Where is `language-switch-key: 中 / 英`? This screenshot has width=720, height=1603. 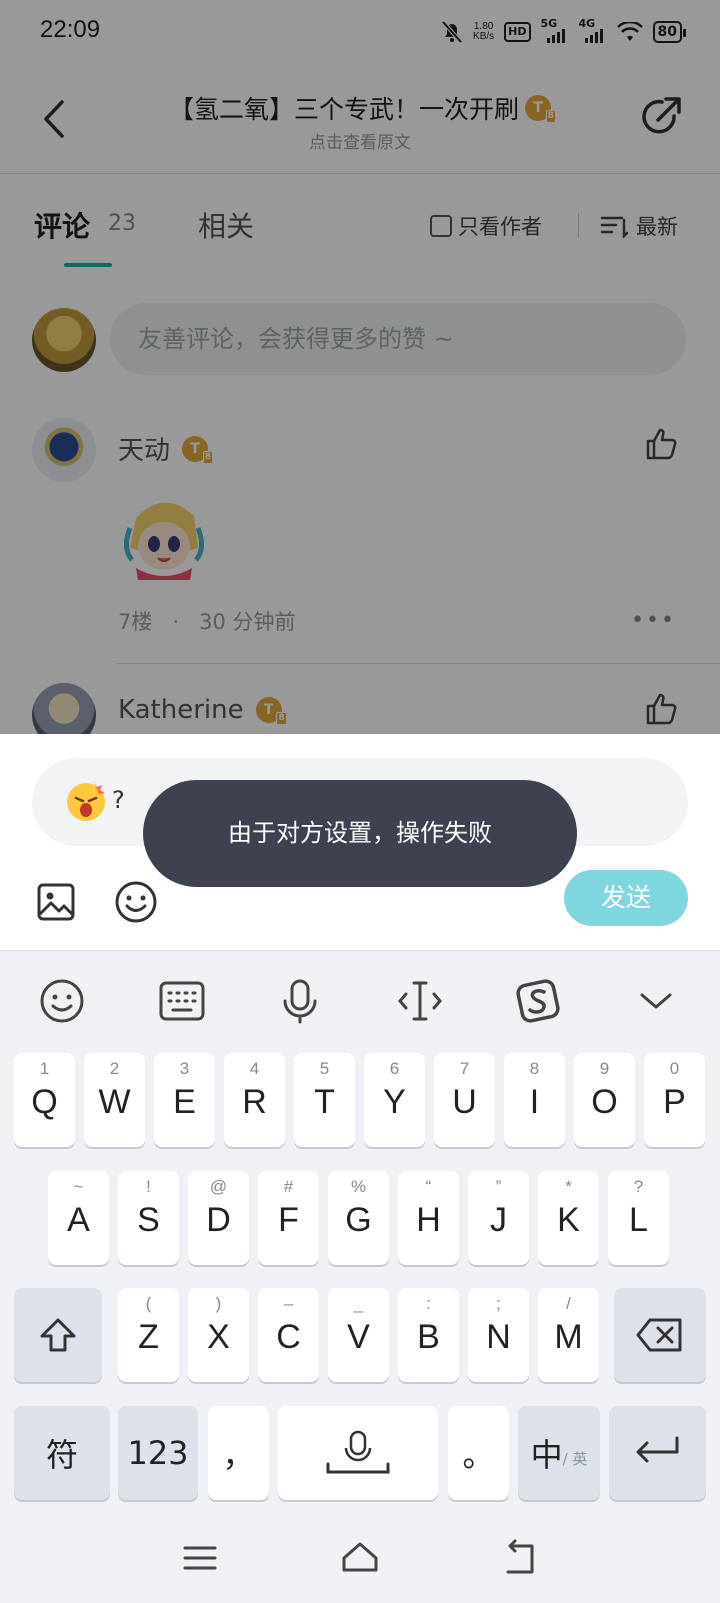
language-switch-key: 中 / 英 is located at coordinates (559, 1453).